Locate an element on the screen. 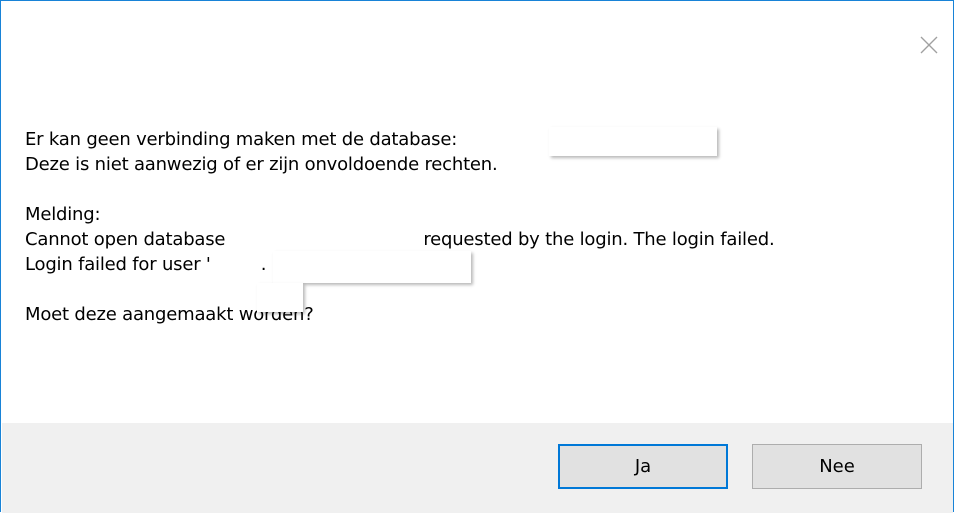 The height and width of the screenshot is (513, 954). close-button is located at coordinates (929, 45).